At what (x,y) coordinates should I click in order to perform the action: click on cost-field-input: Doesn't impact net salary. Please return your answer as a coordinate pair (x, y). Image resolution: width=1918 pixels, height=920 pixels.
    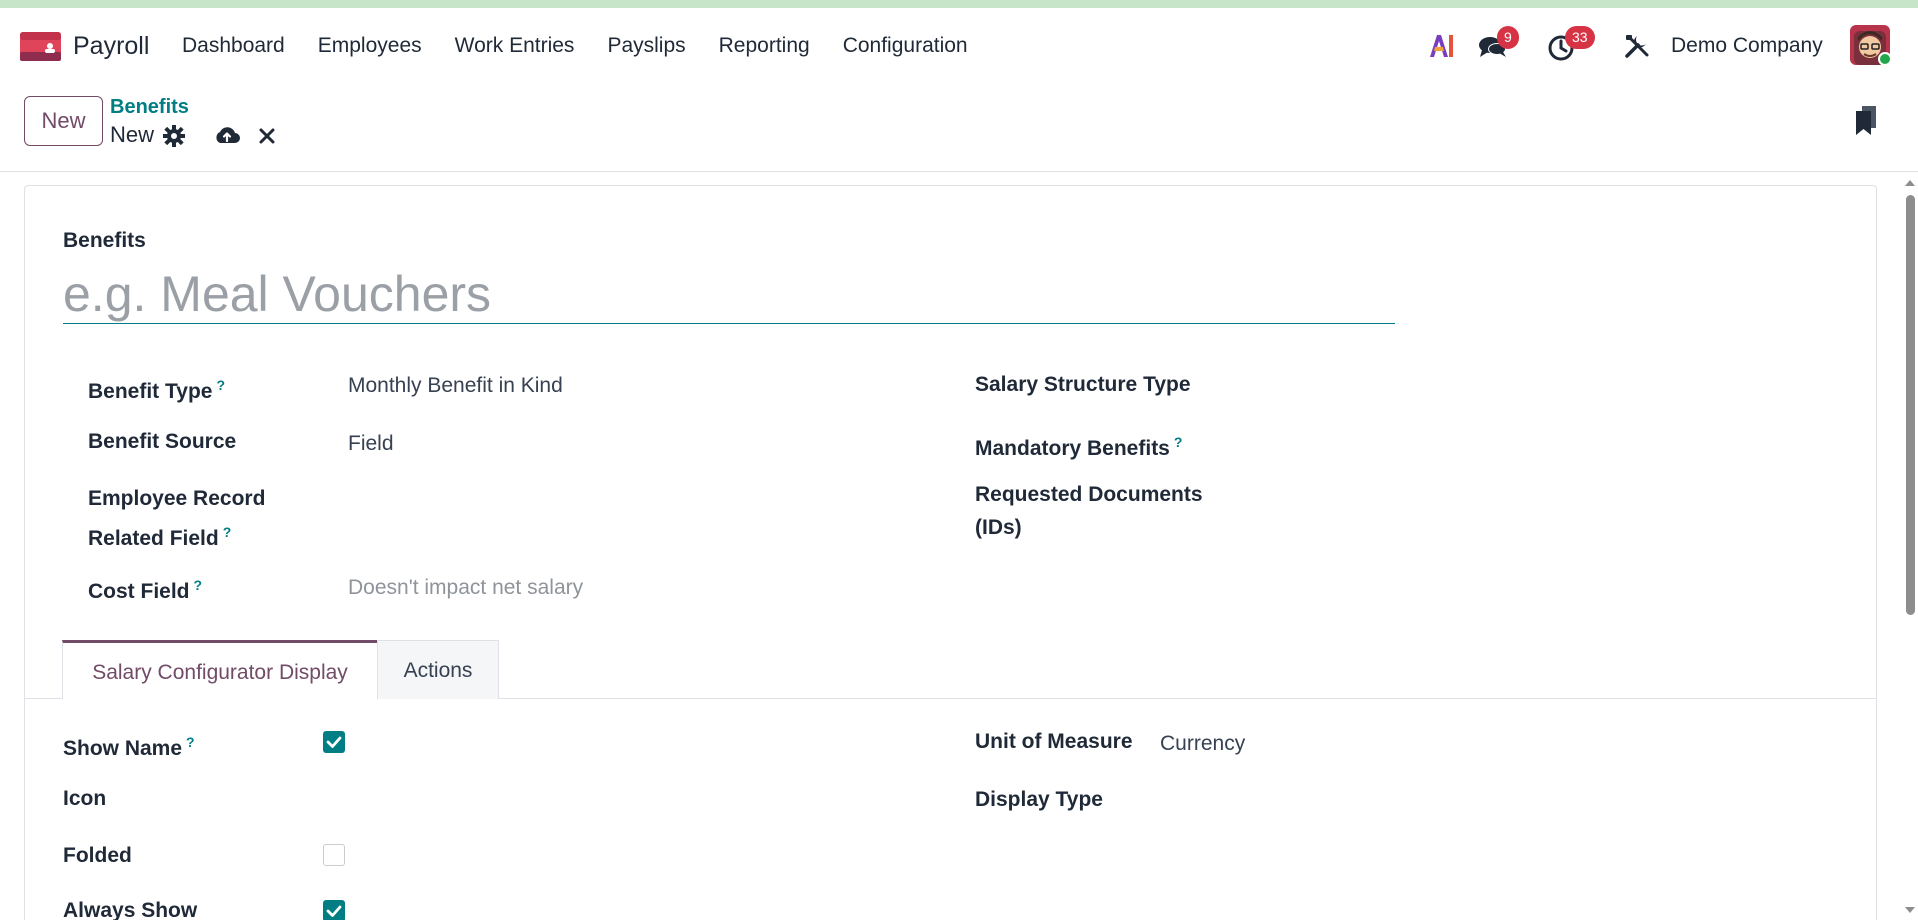
    Looking at the image, I should click on (465, 588).